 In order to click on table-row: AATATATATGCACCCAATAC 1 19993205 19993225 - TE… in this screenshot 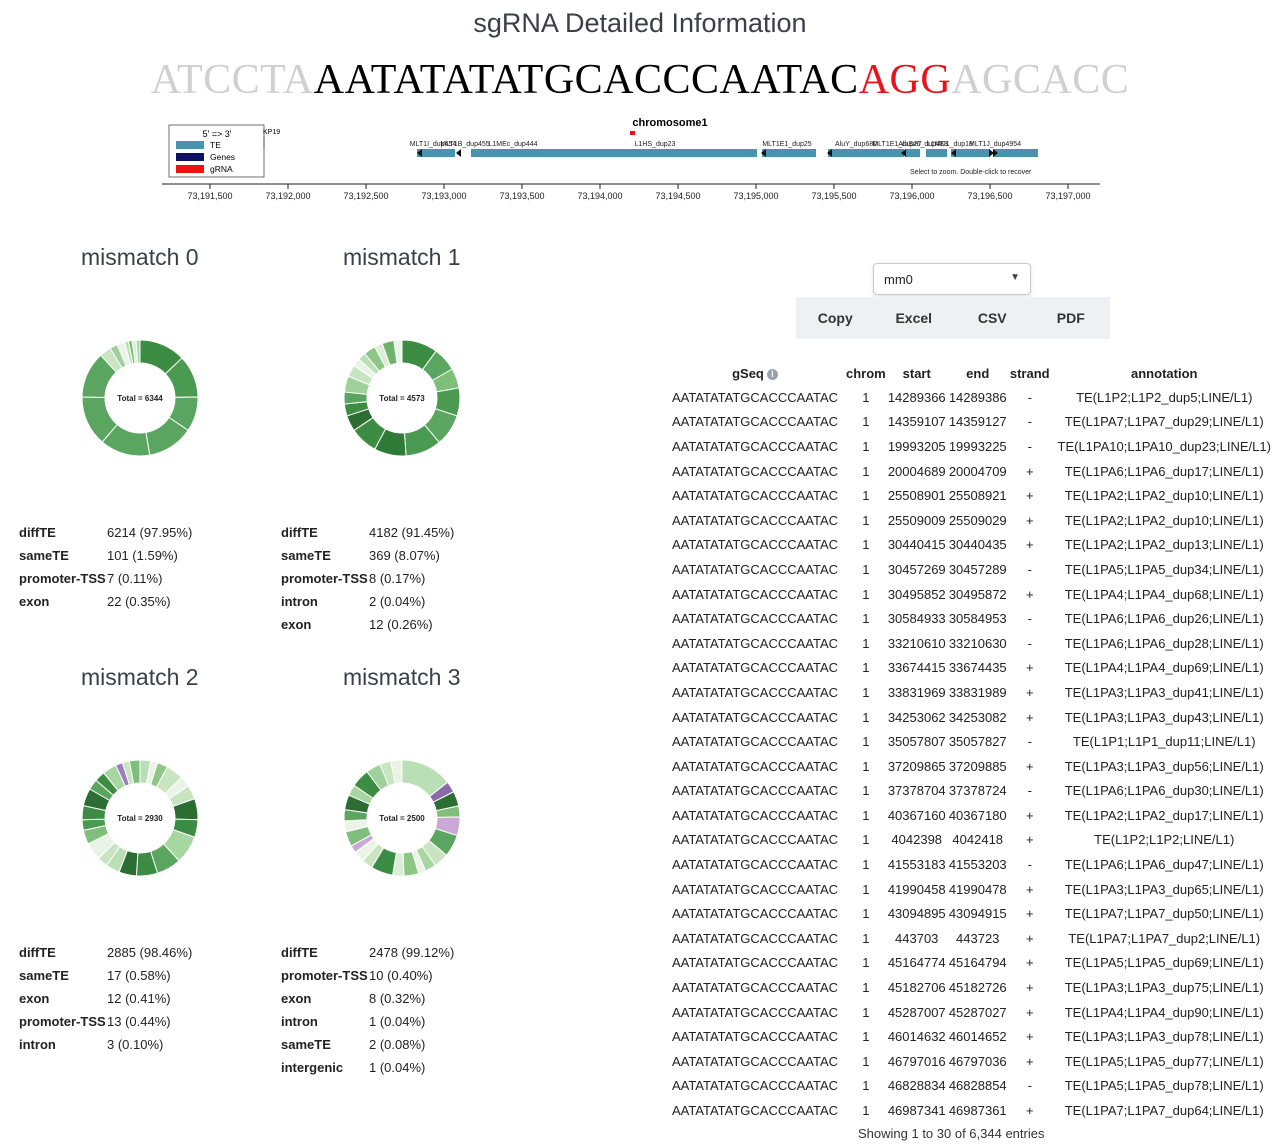, I will do `click(970, 446)`.